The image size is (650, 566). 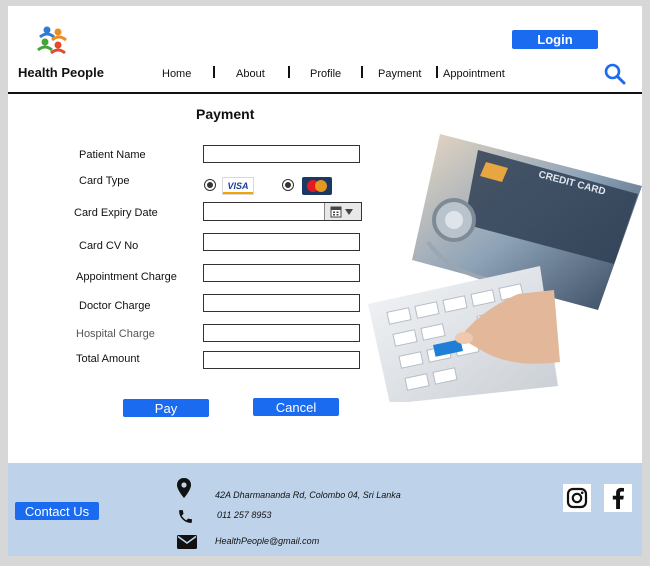 I want to click on appointment-charge-input, so click(x=281, y=273).